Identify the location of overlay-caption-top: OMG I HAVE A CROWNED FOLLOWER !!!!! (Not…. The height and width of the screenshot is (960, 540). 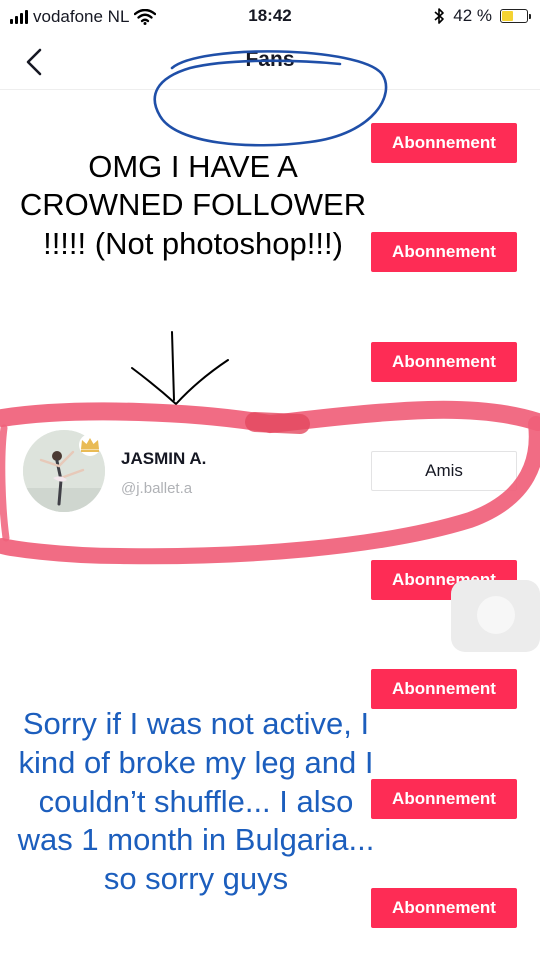
(193, 205).